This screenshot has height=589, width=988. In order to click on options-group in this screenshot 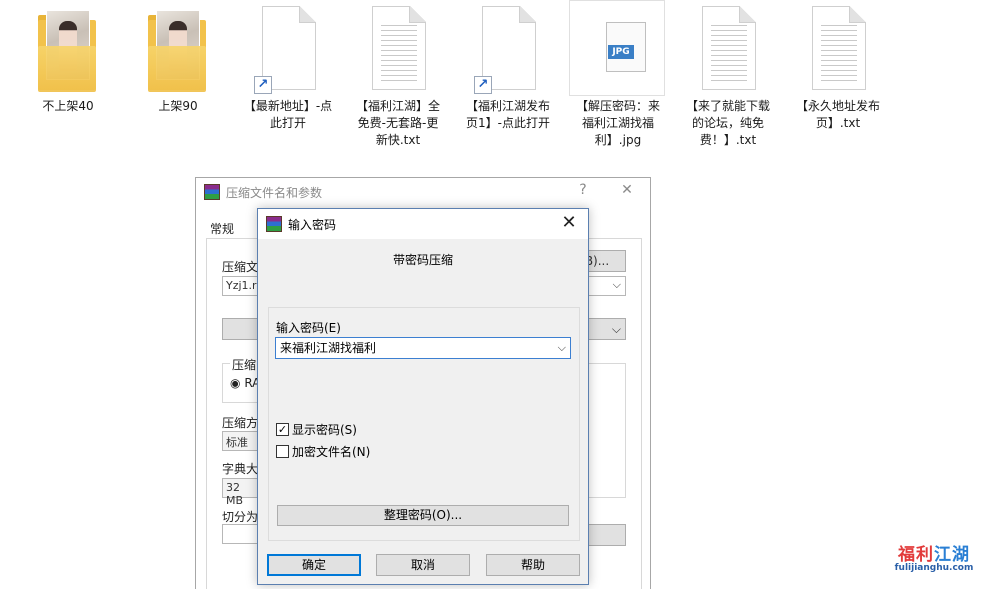, I will do `click(605, 430)`.